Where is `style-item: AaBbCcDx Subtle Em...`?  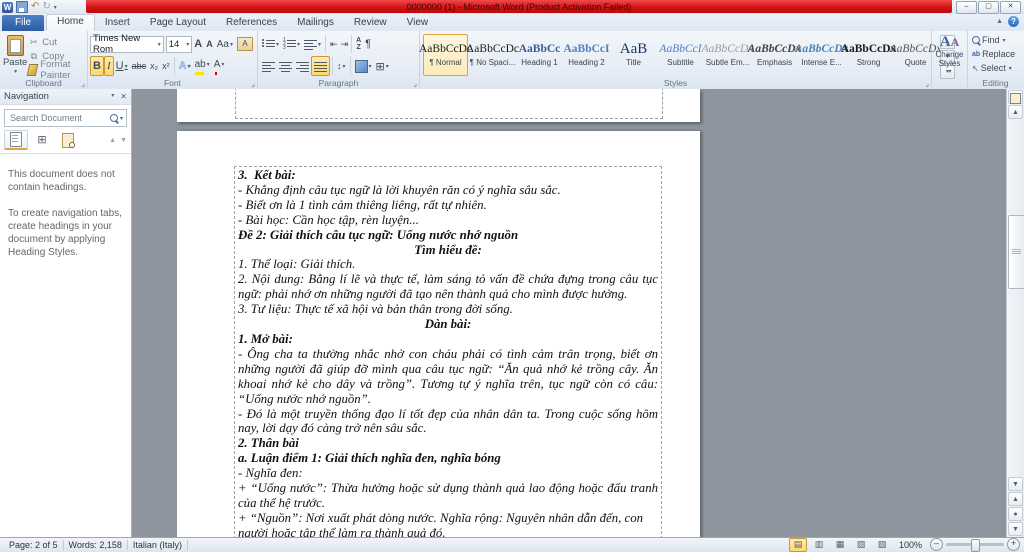
style-item: AaBbCcDx Subtle Em... is located at coordinates (728, 55).